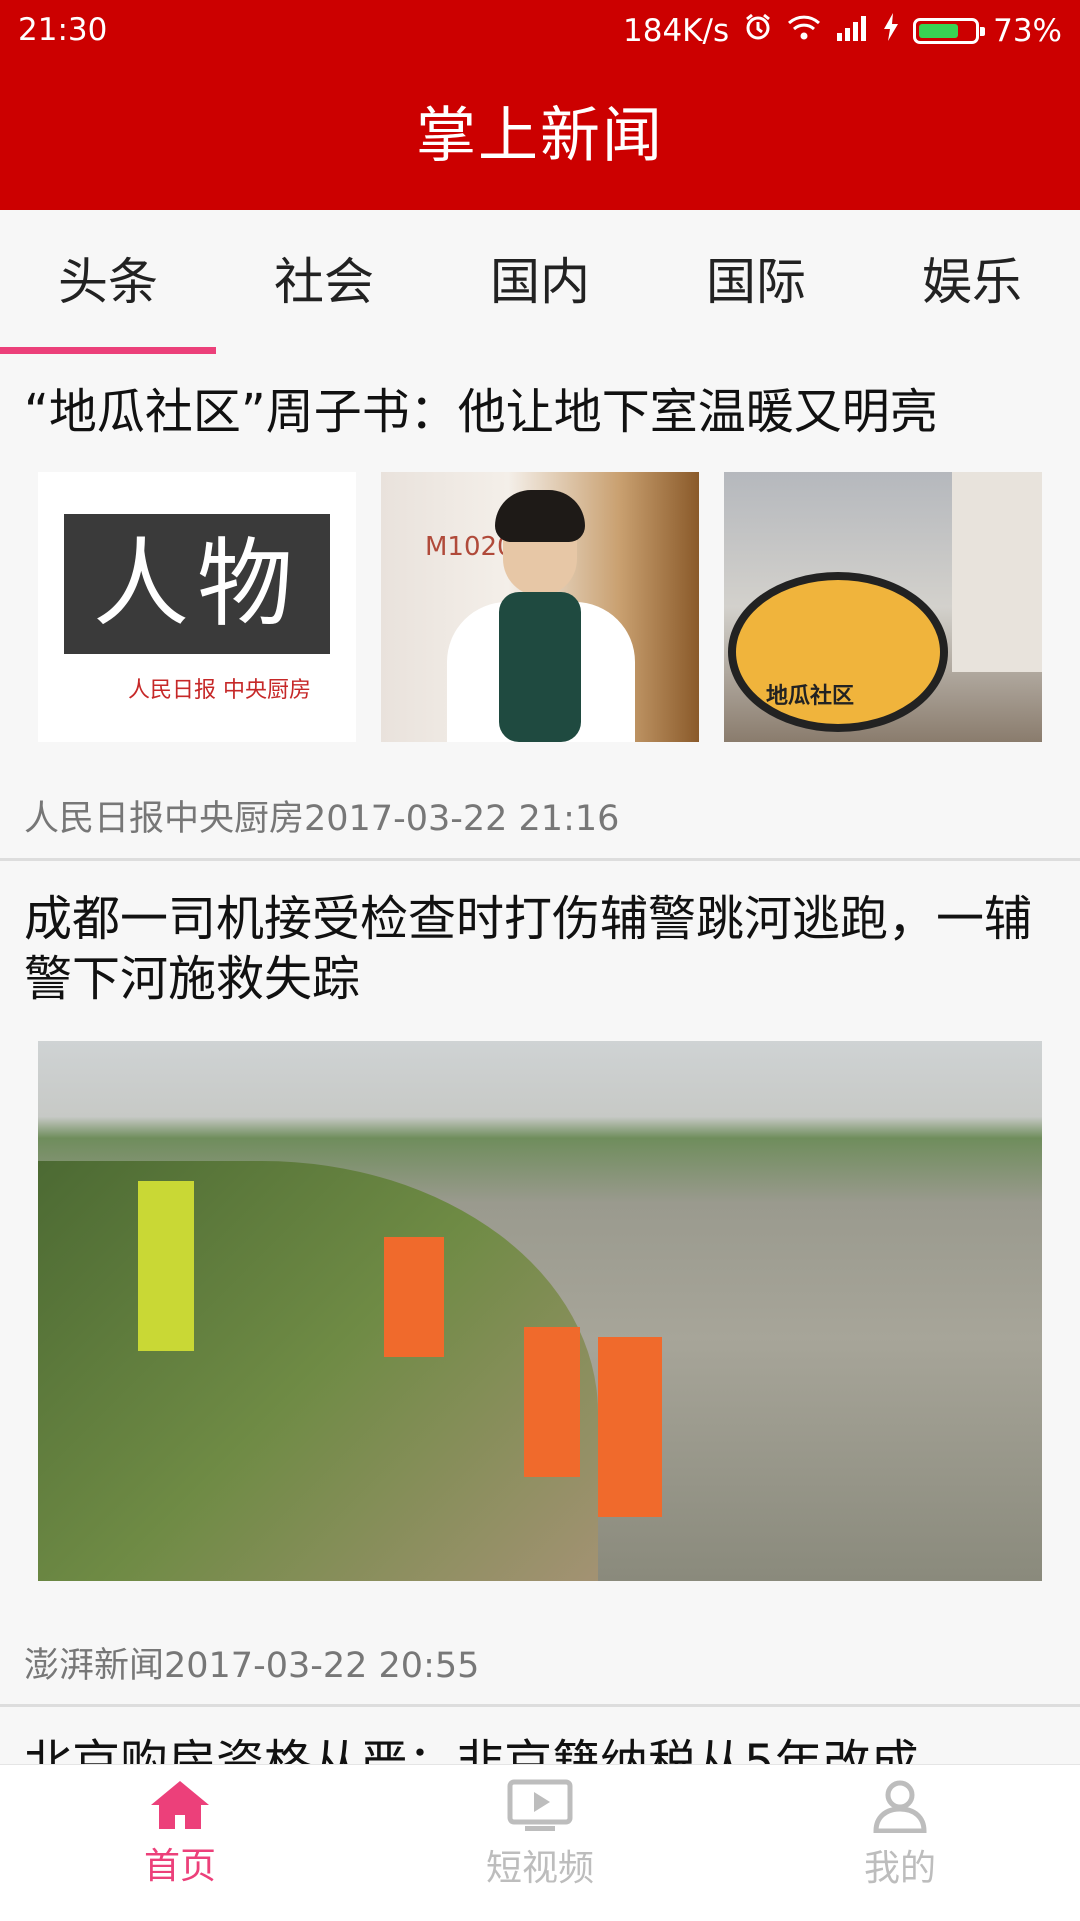 This screenshot has width=1080, height=1921. I want to click on thumbnail-sign: 地瓜社区, so click(883, 607).